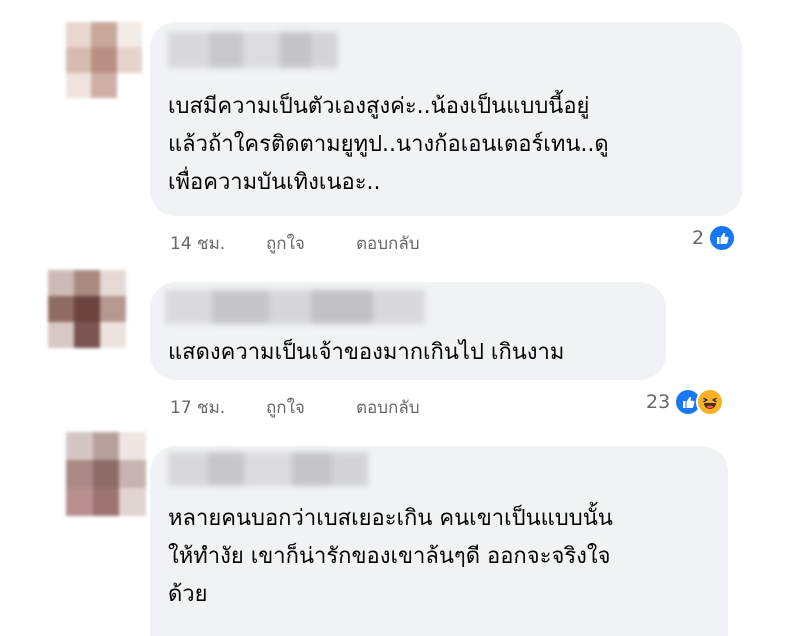 The width and height of the screenshot is (800, 636). Describe the element at coordinates (188, 594) in the screenshot. I see `comment-text-line: ด้วย` at that location.